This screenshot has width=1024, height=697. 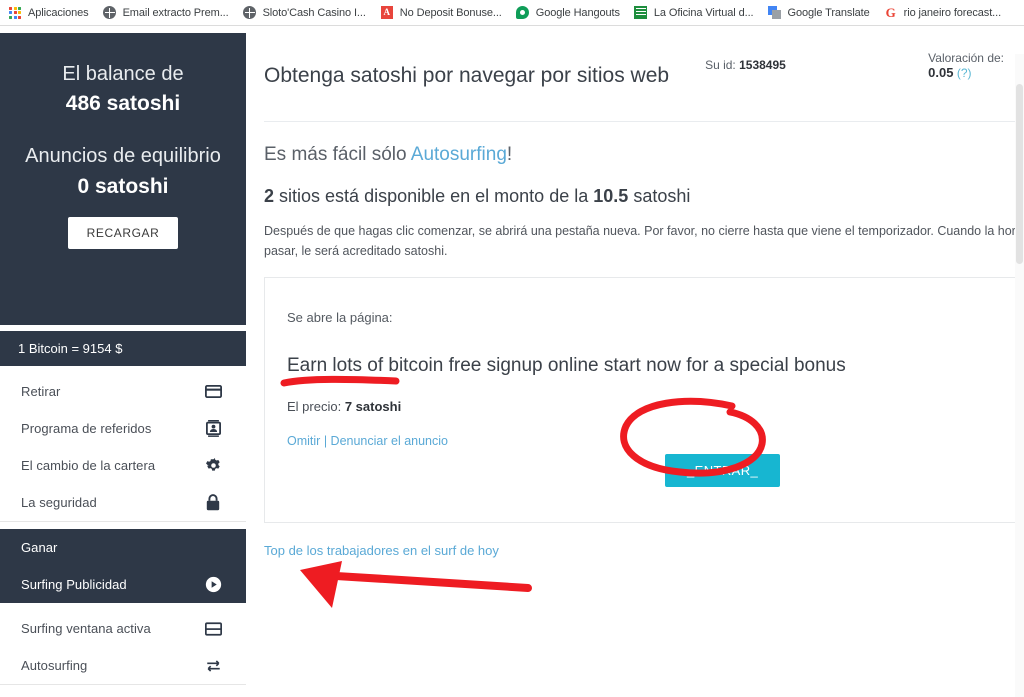 I want to click on easier-prefix: Es más fácil sólo, so click(x=337, y=155).